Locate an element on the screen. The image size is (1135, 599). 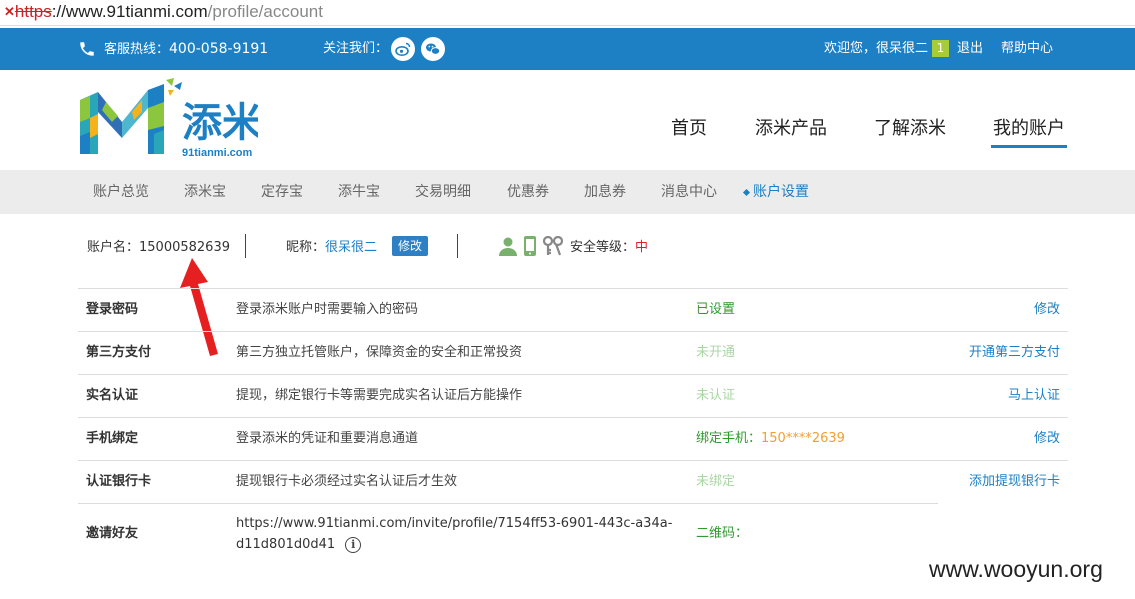
hotline-number: 400-058-9191 is located at coordinates (219, 49).